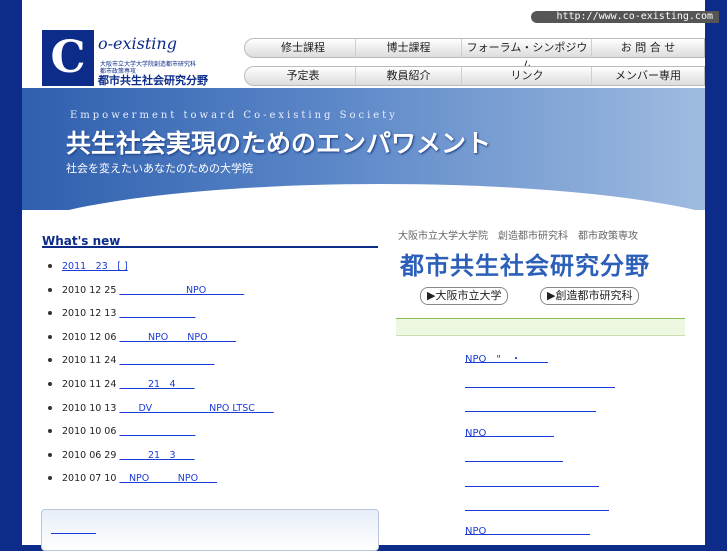  What do you see at coordinates (279, 143) in the screenshot?
I see `banner-title: 共生社会実現のためのエンパワメント` at bounding box center [279, 143].